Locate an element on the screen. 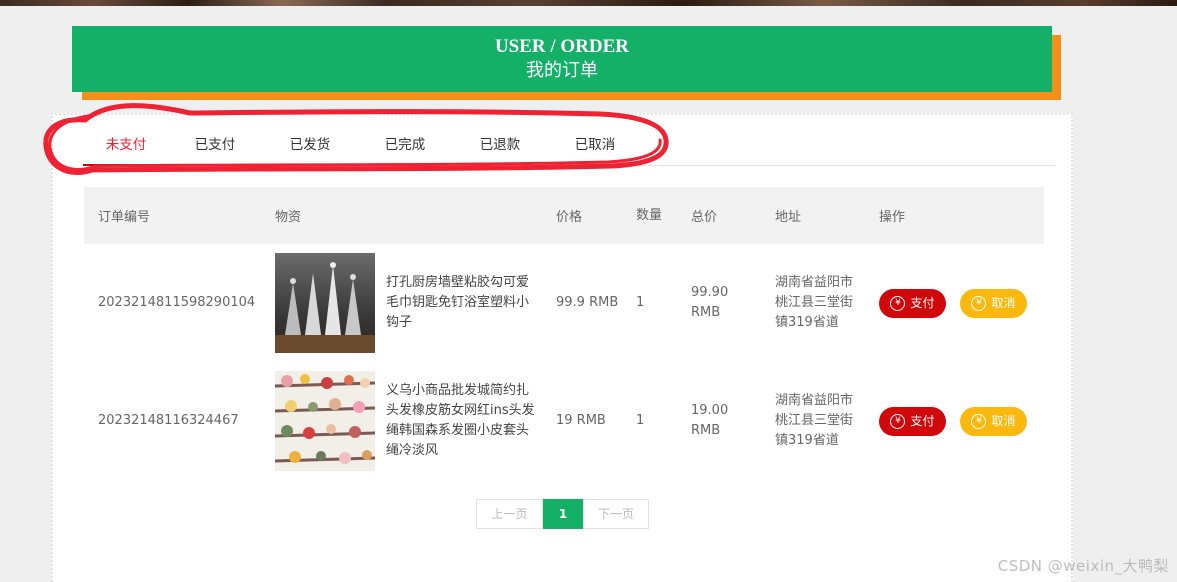 The image size is (1177, 582). table-header-row: 订单编号 物资 价格 数量 总价 地址 操作 is located at coordinates (564, 215).